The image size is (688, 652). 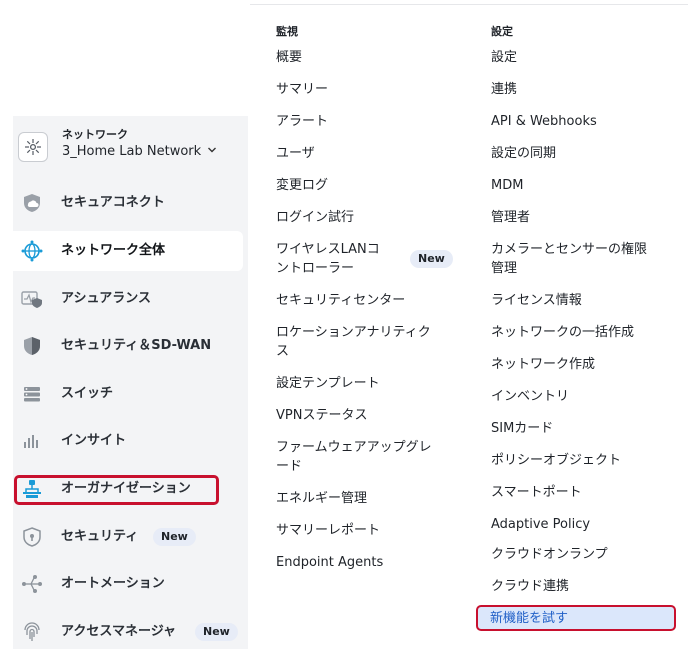 What do you see at coordinates (321, 498) in the screenshot?
I see `menu-item-energy: エネルギー管理` at bounding box center [321, 498].